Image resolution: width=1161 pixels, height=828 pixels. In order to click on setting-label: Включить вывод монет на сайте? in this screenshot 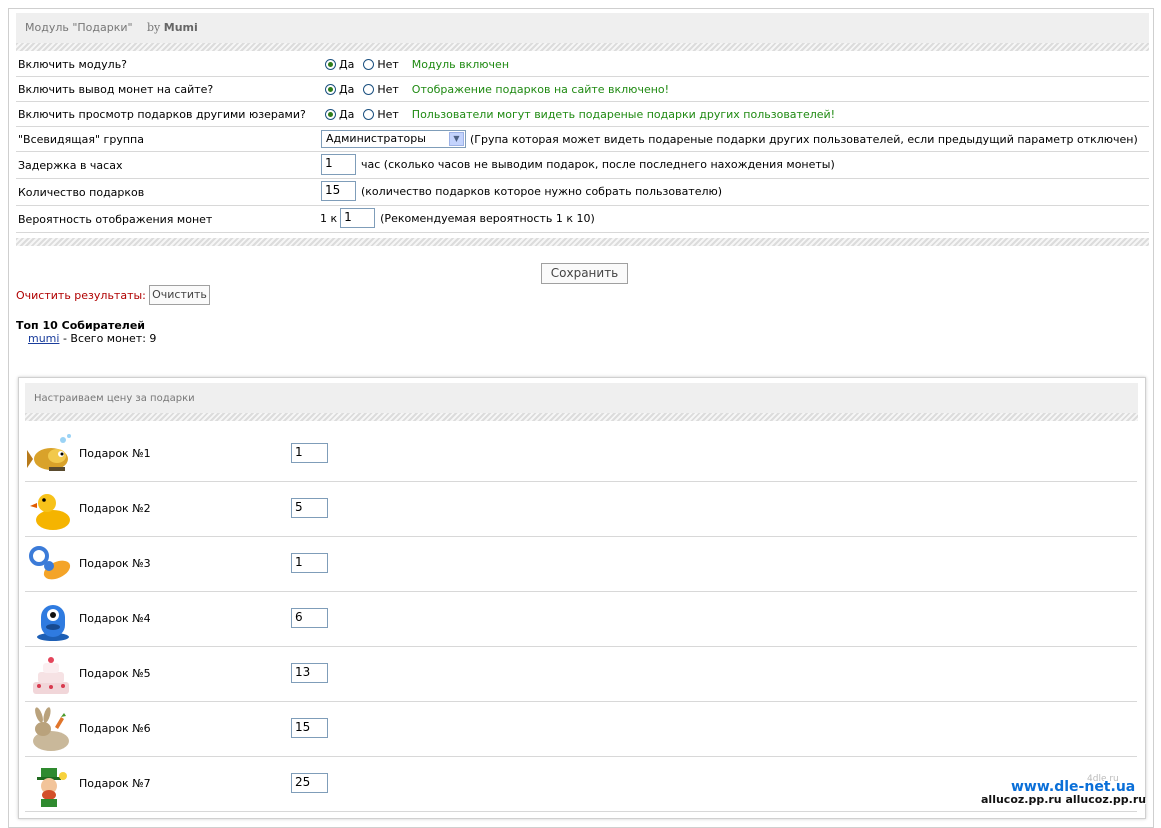, I will do `click(116, 89)`.